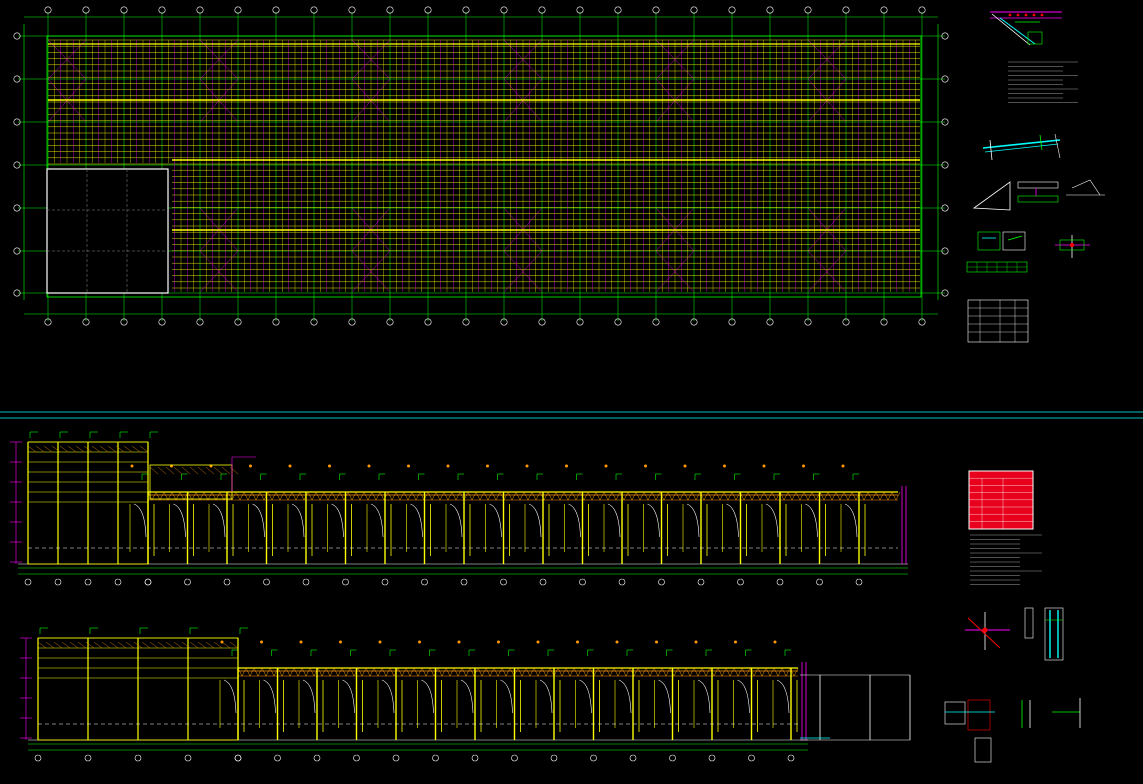 The image size is (1143, 784). What do you see at coordinates (775, 642) in the screenshot?
I see `elevation-b-level-mark` at bounding box center [775, 642].